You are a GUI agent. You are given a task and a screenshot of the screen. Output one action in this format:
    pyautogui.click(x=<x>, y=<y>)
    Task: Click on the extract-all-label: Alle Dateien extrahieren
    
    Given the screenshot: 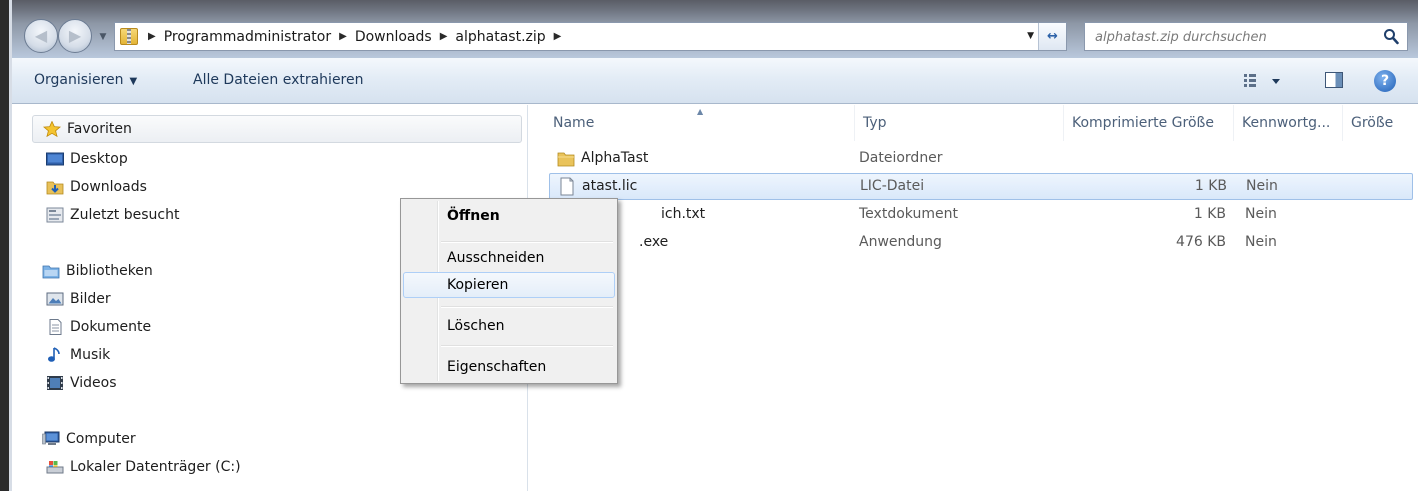 What is the action you would take?
    pyautogui.click(x=278, y=80)
    